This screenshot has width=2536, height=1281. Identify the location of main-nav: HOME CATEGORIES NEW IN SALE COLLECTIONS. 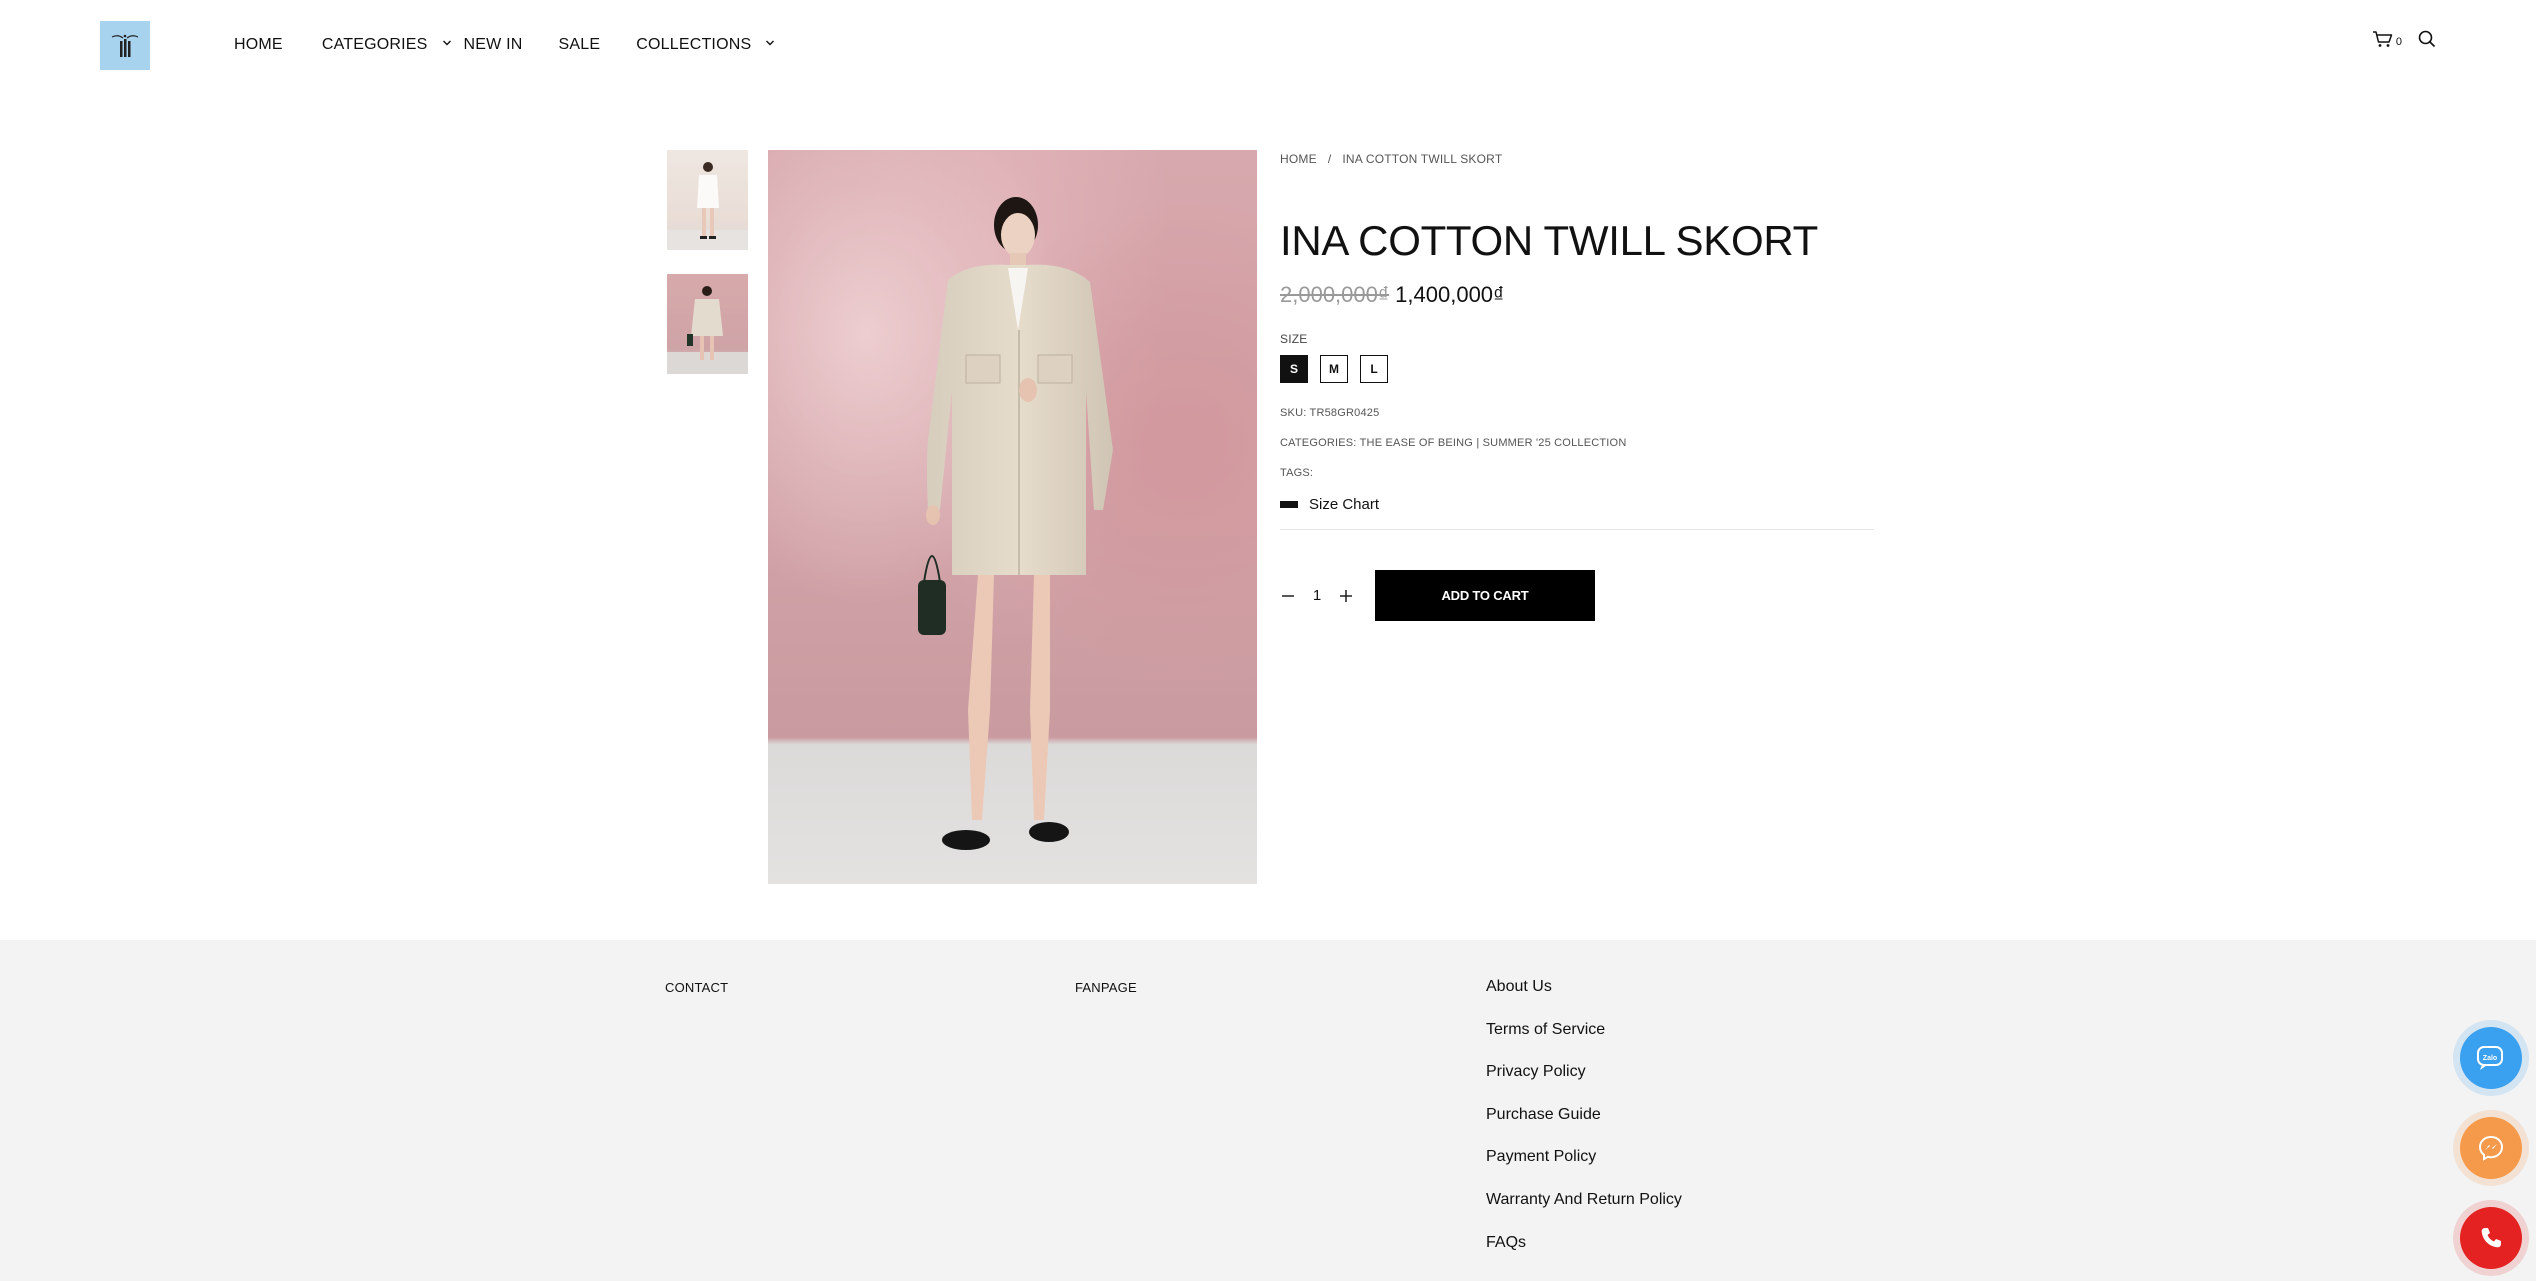
(504, 45).